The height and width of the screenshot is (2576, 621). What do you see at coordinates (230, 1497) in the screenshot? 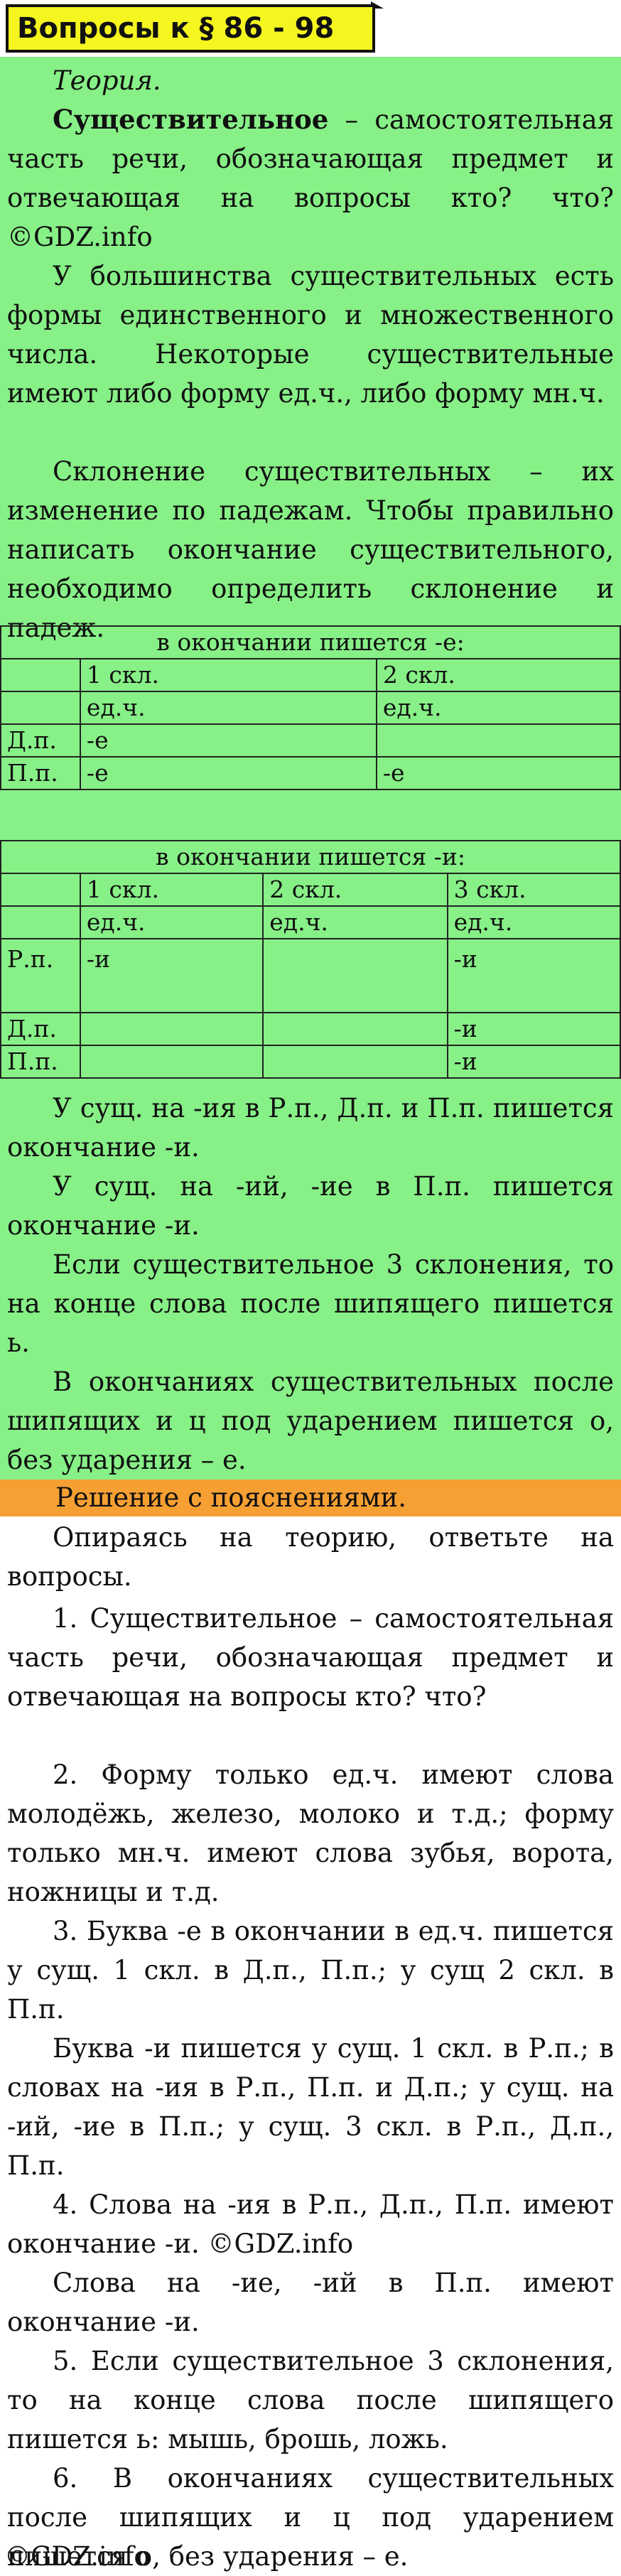
I see `solution-title: Решение с пояснениями.` at bounding box center [230, 1497].